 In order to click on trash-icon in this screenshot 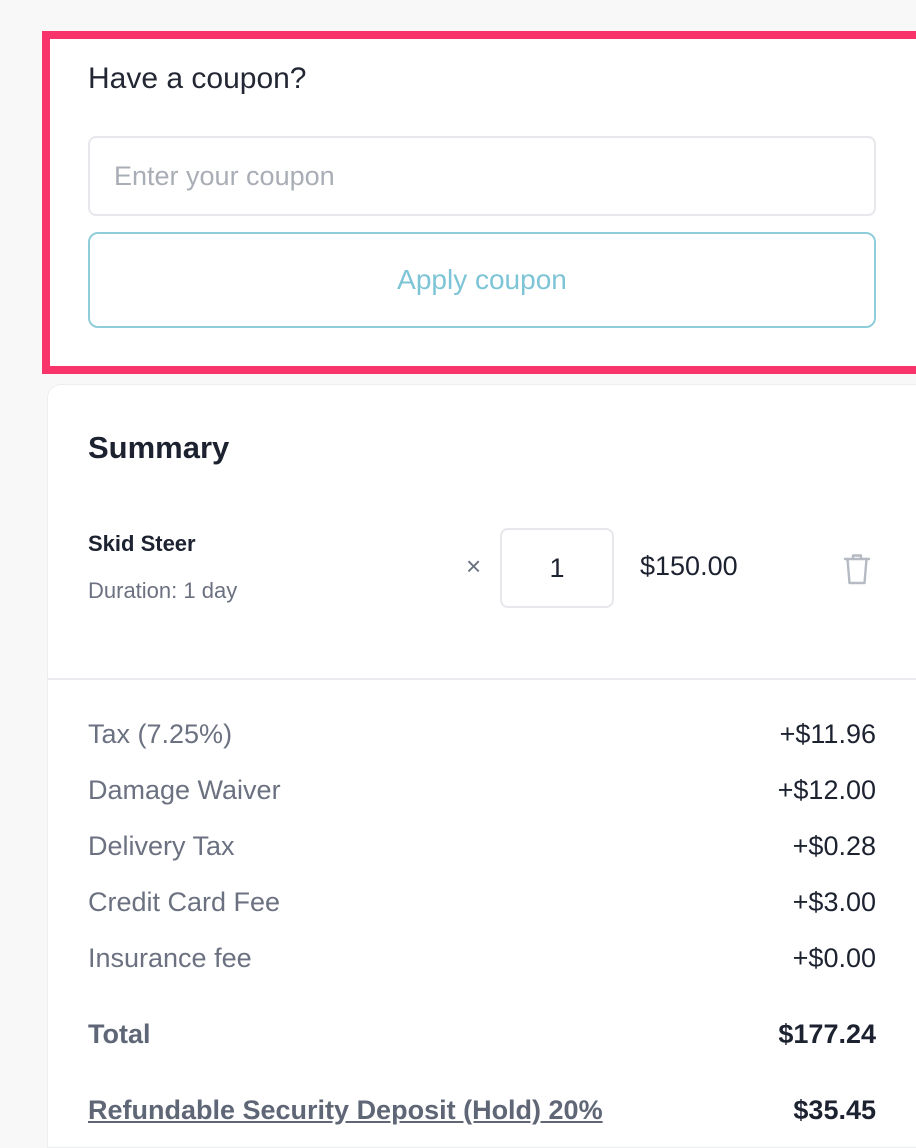, I will do `click(857, 569)`.